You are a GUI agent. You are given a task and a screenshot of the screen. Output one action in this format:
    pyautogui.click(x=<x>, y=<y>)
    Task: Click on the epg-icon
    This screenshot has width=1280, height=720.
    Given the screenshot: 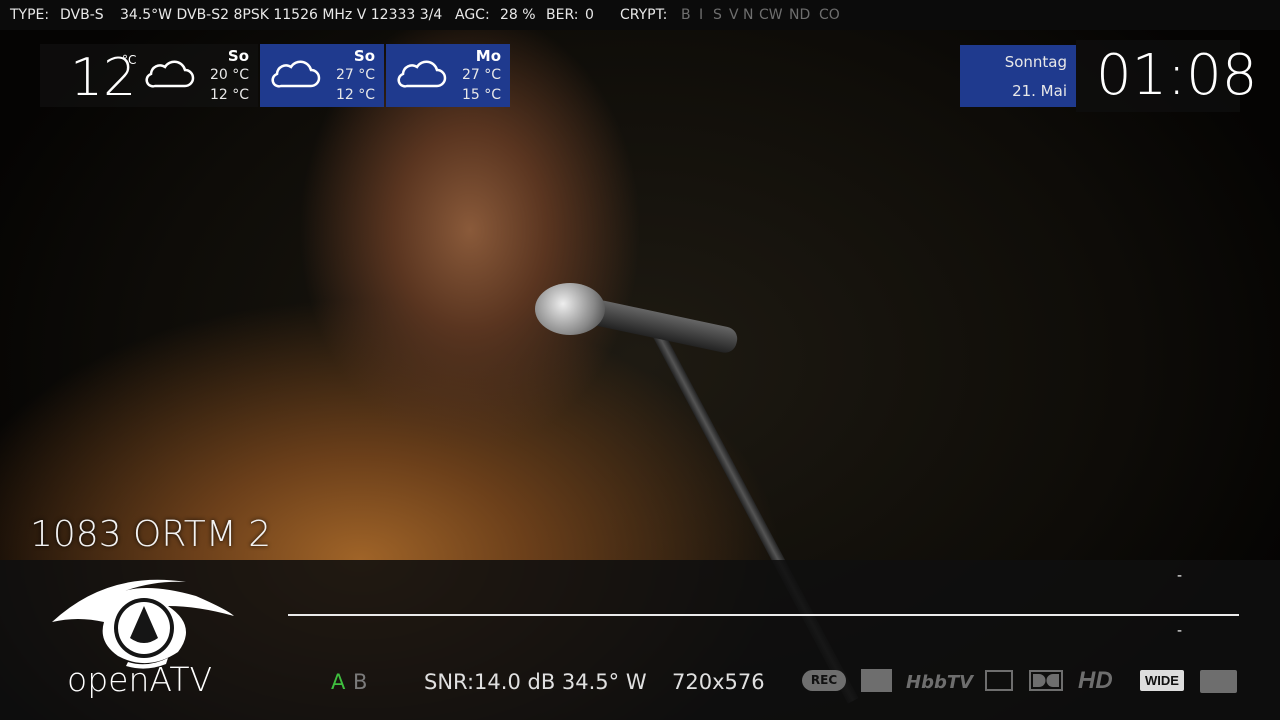 What is the action you would take?
    pyautogui.click(x=876, y=680)
    